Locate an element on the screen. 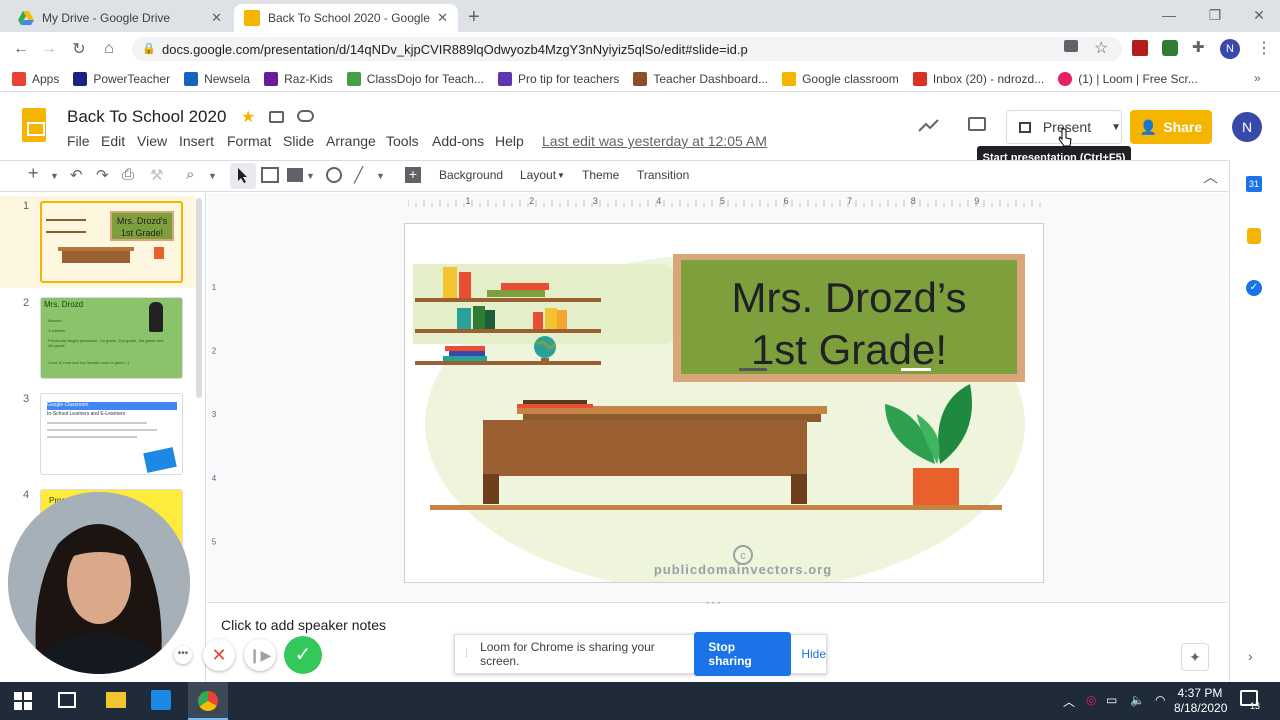 The image size is (1280, 720). vertical-ruler: 1 2 3 4 5 is located at coordinates (214, 404).